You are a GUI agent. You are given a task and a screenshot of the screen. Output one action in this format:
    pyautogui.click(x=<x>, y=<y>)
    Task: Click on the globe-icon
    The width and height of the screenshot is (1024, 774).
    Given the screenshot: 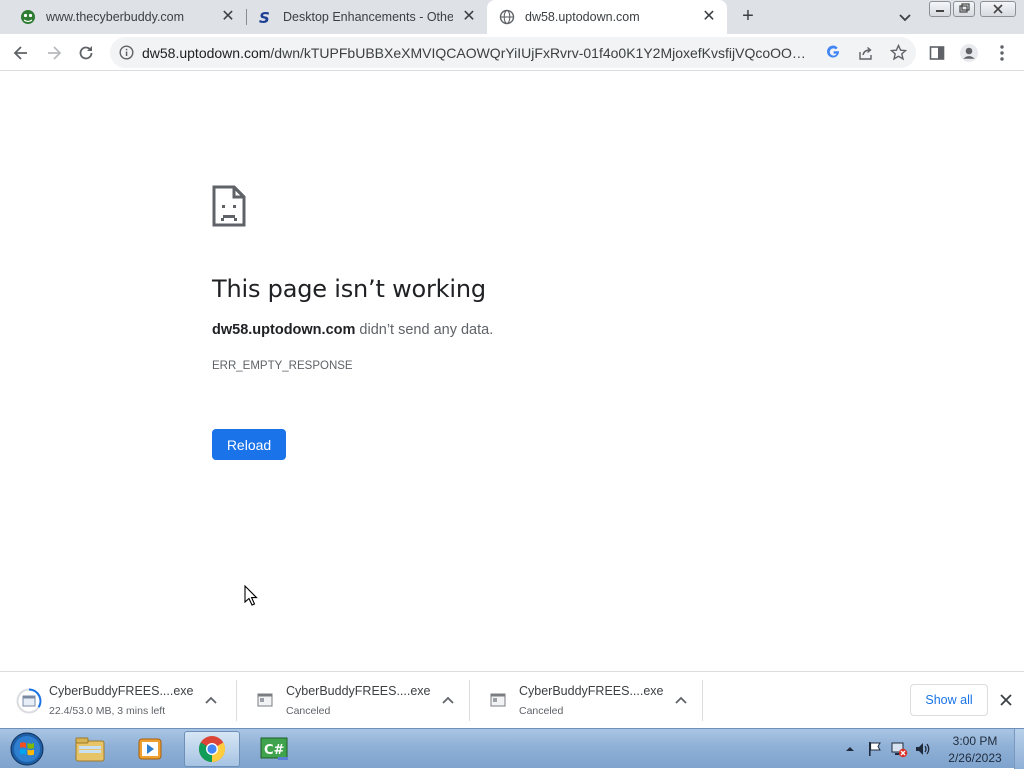 What is the action you would take?
    pyautogui.click(x=507, y=17)
    